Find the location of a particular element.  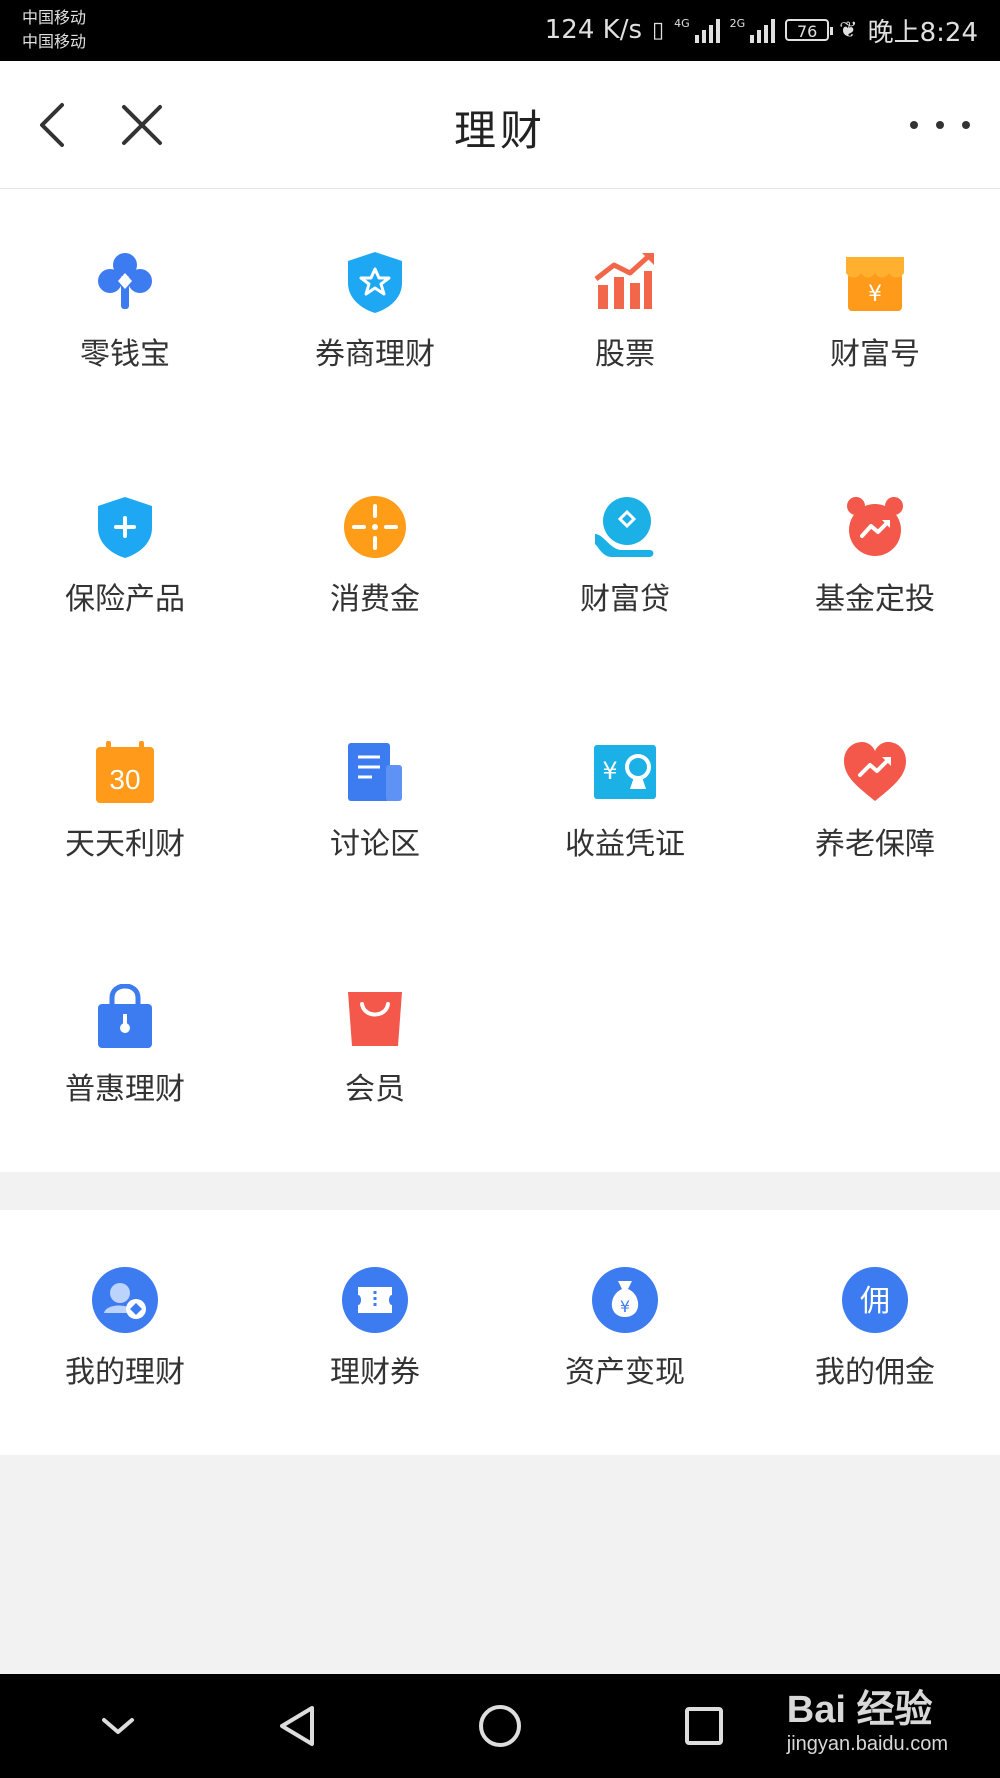

circle-home-icon is located at coordinates (500, 1726).